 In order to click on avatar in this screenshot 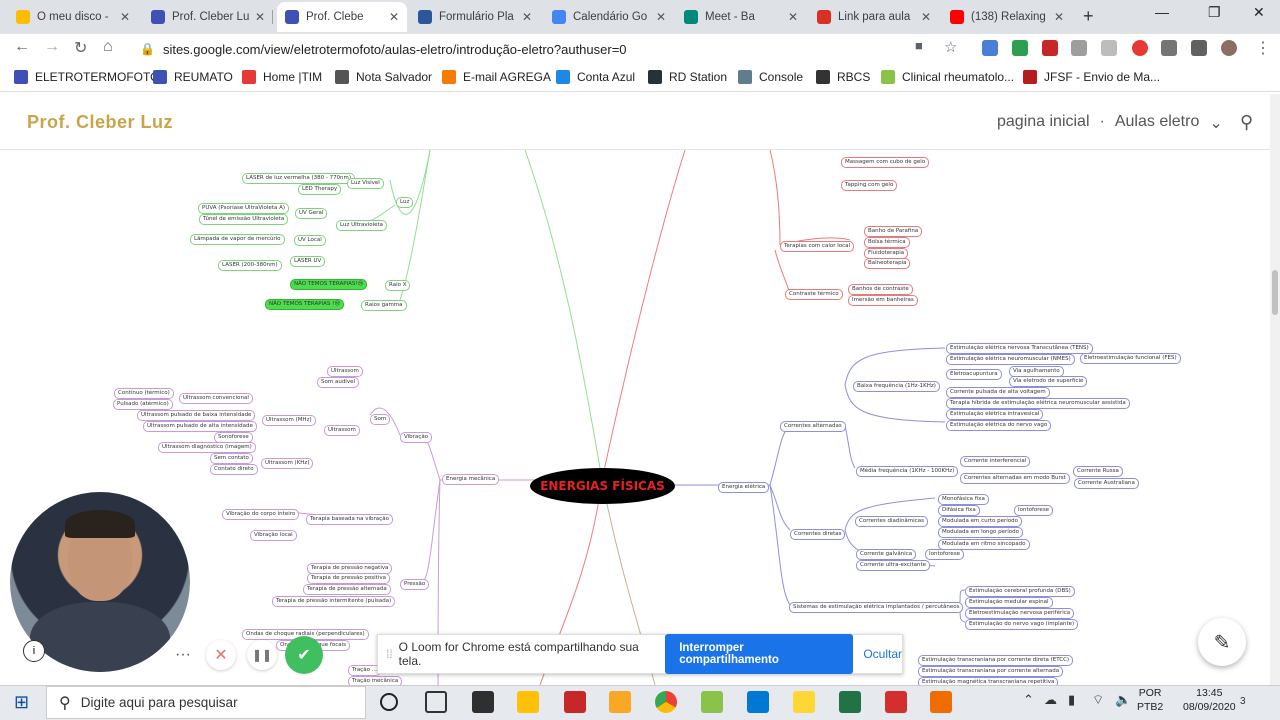, I will do `click(1229, 48)`.